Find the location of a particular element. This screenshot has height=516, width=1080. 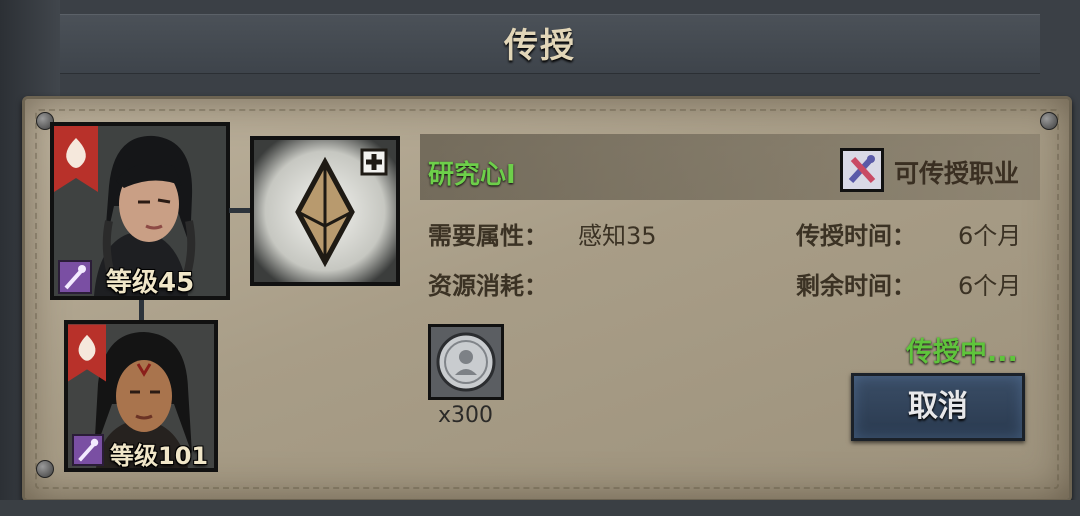

student-level: 等级101 is located at coordinates (159, 456).